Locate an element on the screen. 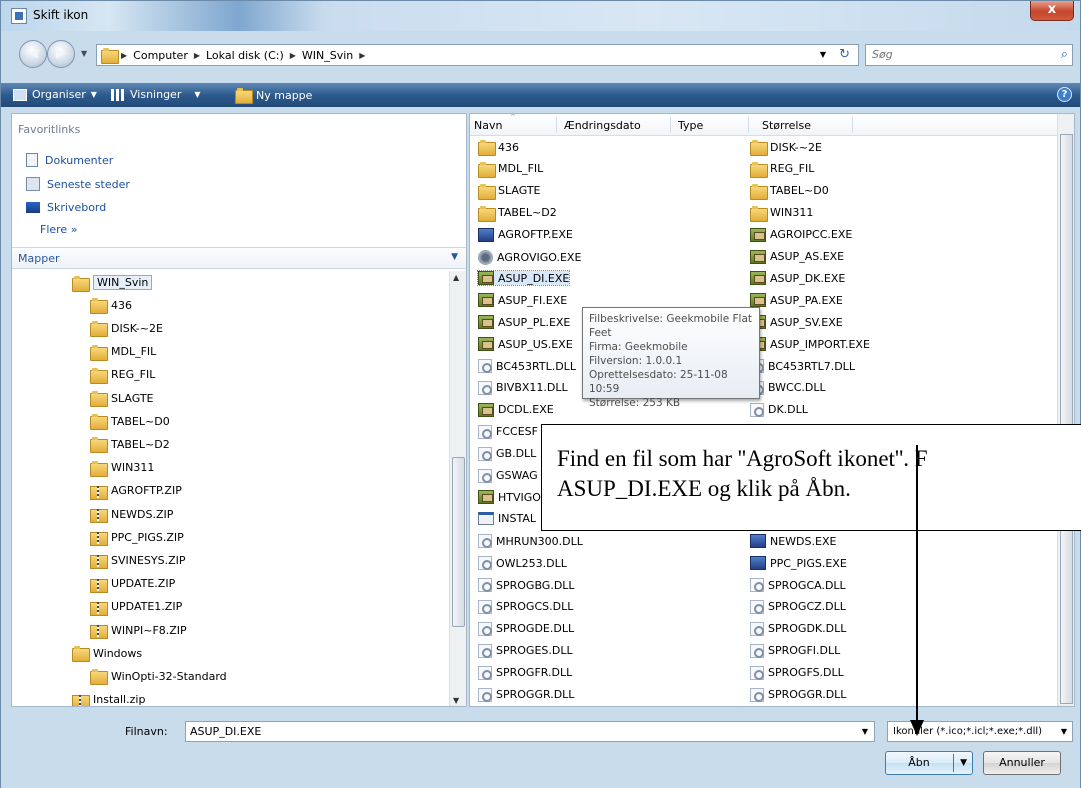 The height and width of the screenshot is (788, 1081). file-item: GSWAG is located at coordinates (508, 475).